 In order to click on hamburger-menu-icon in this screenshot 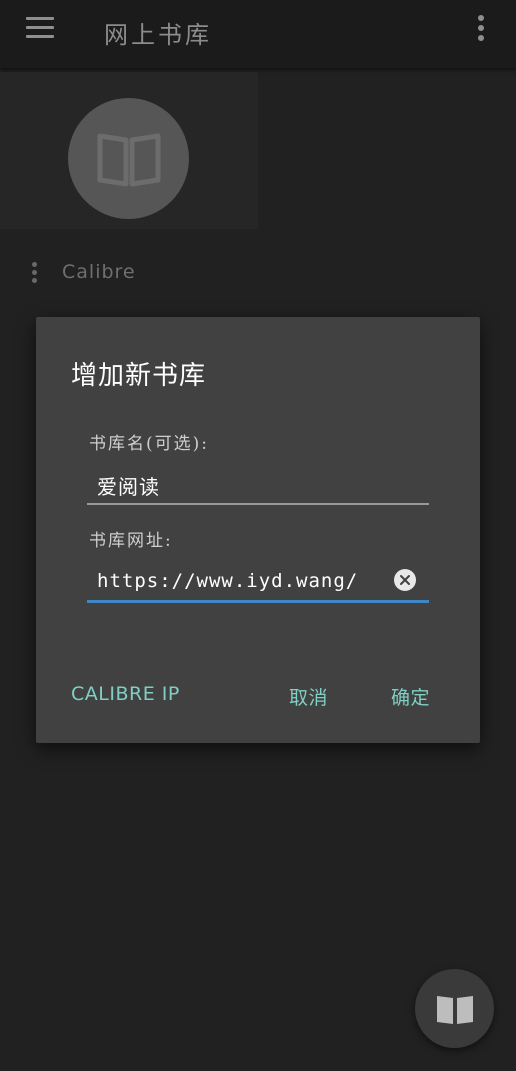, I will do `click(40, 28)`.